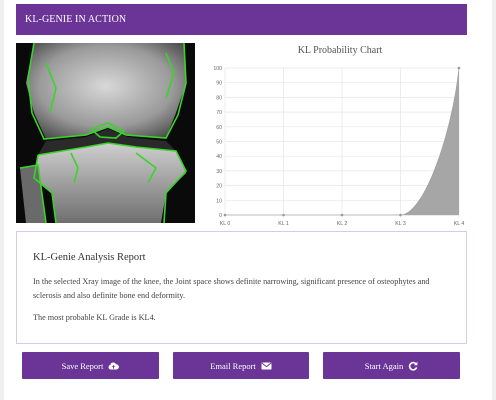  What do you see at coordinates (400, 224) in the screenshot?
I see `x-tick-label: KL 3` at bounding box center [400, 224].